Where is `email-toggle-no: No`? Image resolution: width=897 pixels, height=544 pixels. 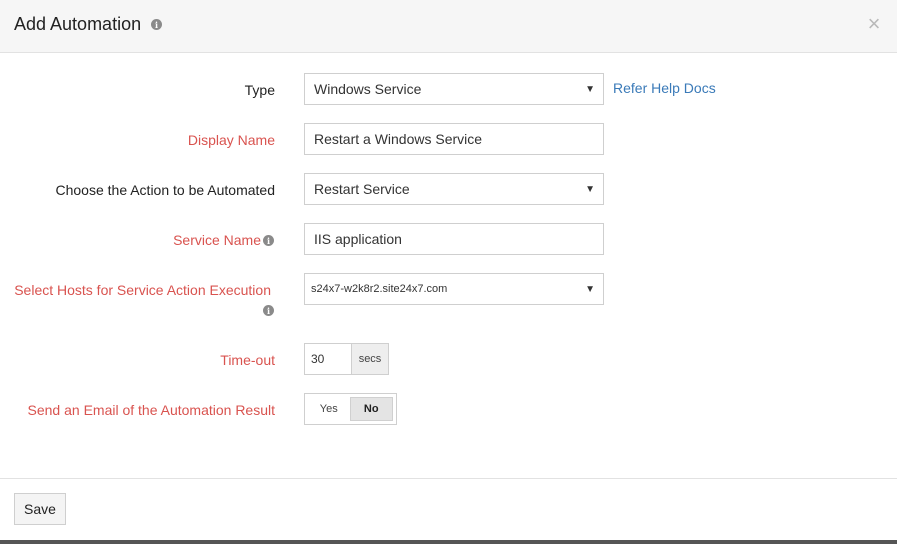 email-toggle-no: No is located at coordinates (371, 409).